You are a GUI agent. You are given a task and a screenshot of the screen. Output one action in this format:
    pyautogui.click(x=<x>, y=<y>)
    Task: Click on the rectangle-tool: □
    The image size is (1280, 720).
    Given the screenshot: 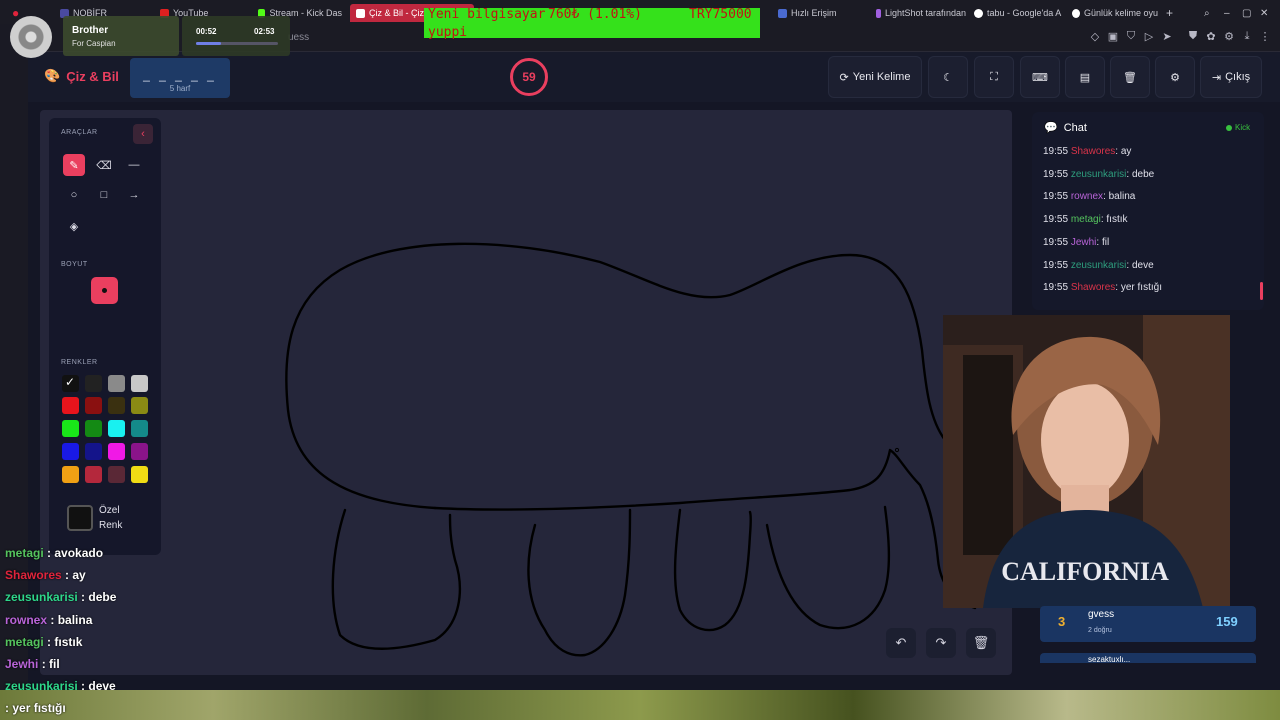 What is the action you would take?
    pyautogui.click(x=104, y=195)
    